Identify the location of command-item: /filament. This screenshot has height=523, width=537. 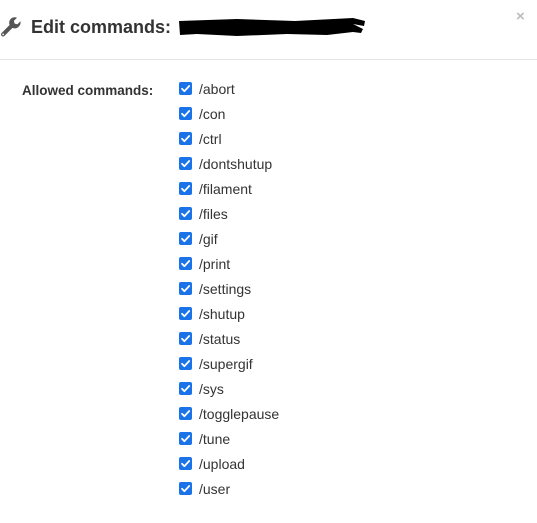
(229, 188).